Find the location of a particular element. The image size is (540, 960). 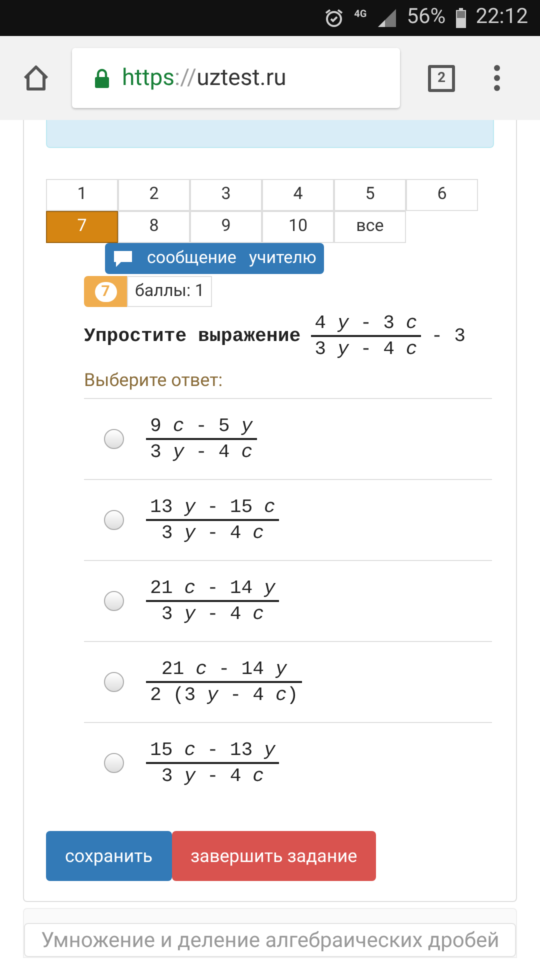

menu-button is located at coordinates (497, 78).